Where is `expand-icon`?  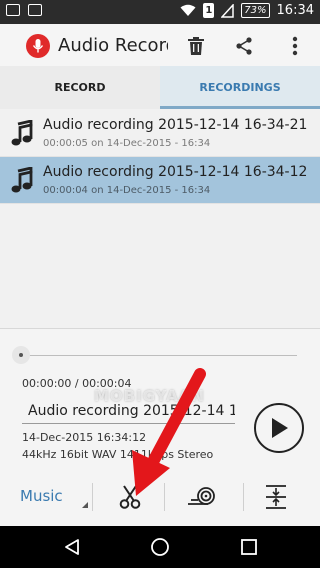 expand-icon is located at coordinates (276, 497).